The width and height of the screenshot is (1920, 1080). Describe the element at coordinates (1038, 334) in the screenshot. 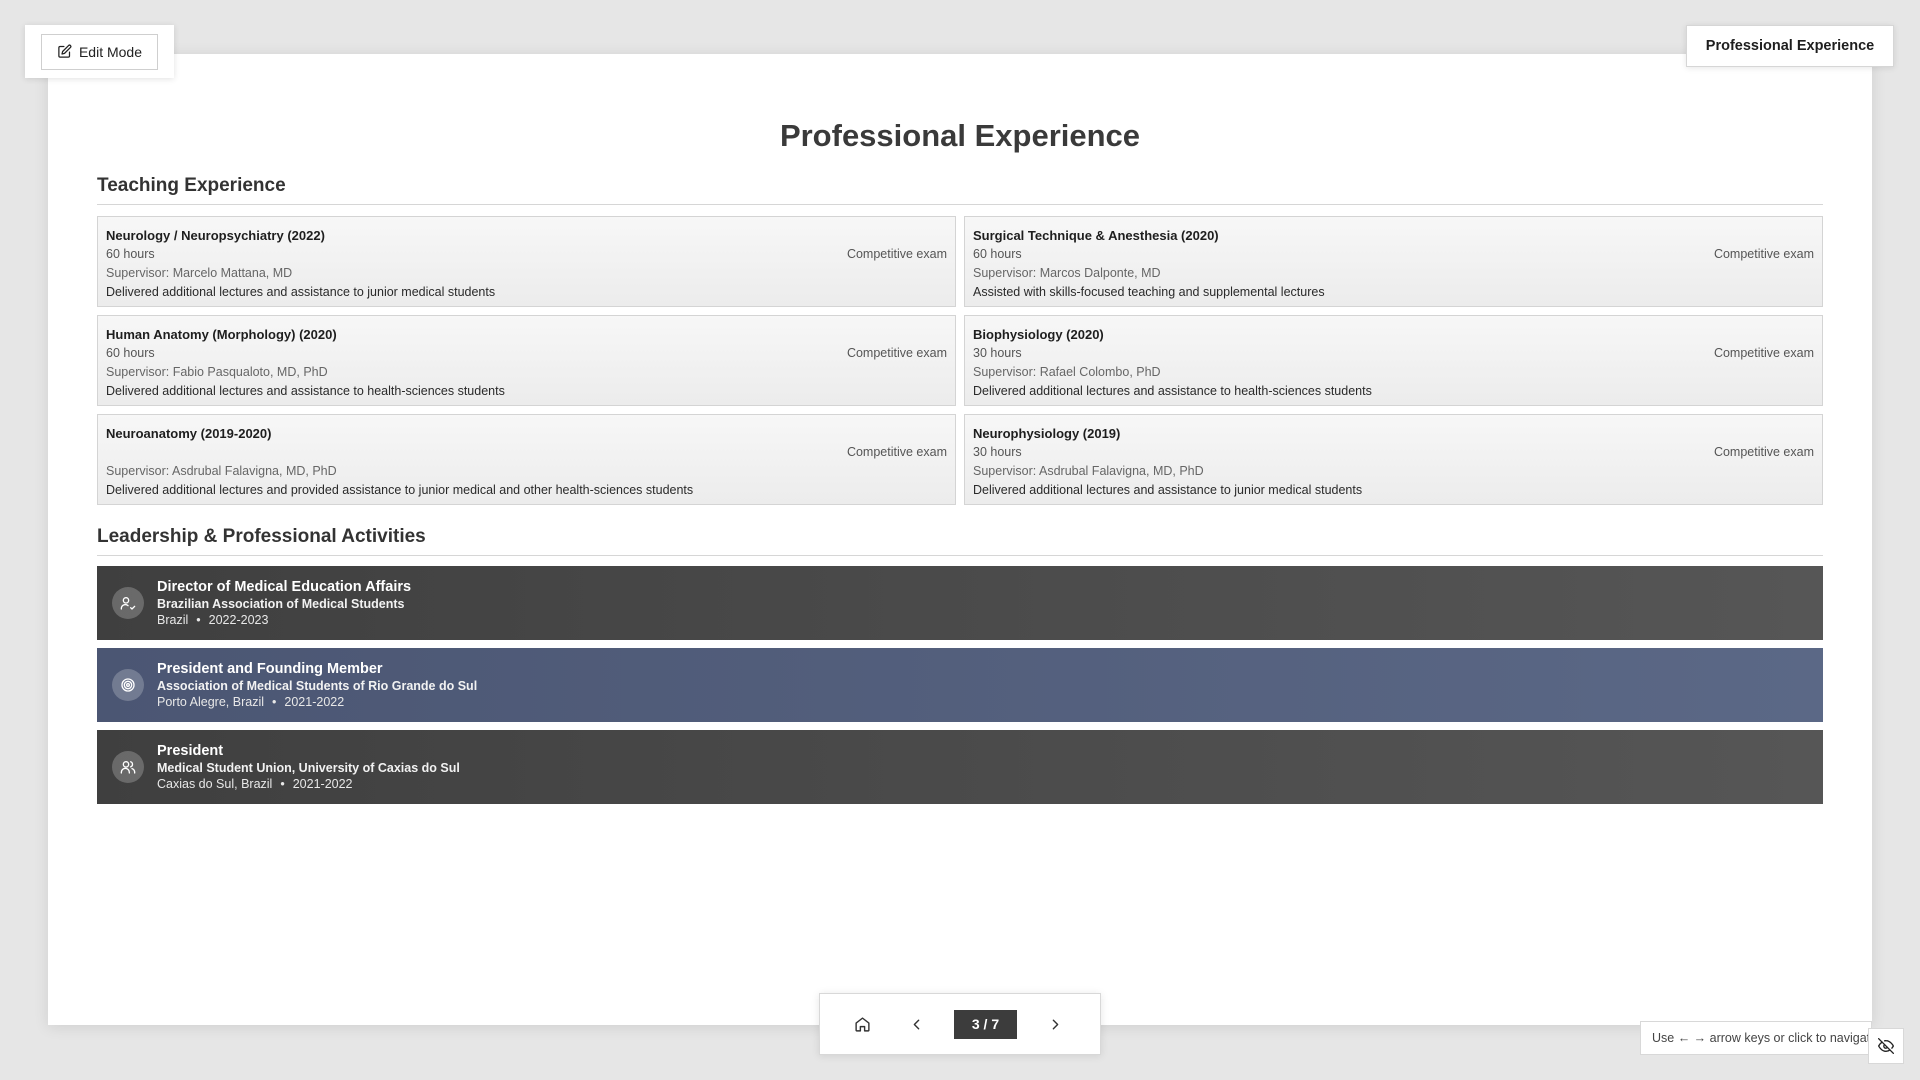

I see `teaching-card-title: Biophysiology (2020)` at that location.